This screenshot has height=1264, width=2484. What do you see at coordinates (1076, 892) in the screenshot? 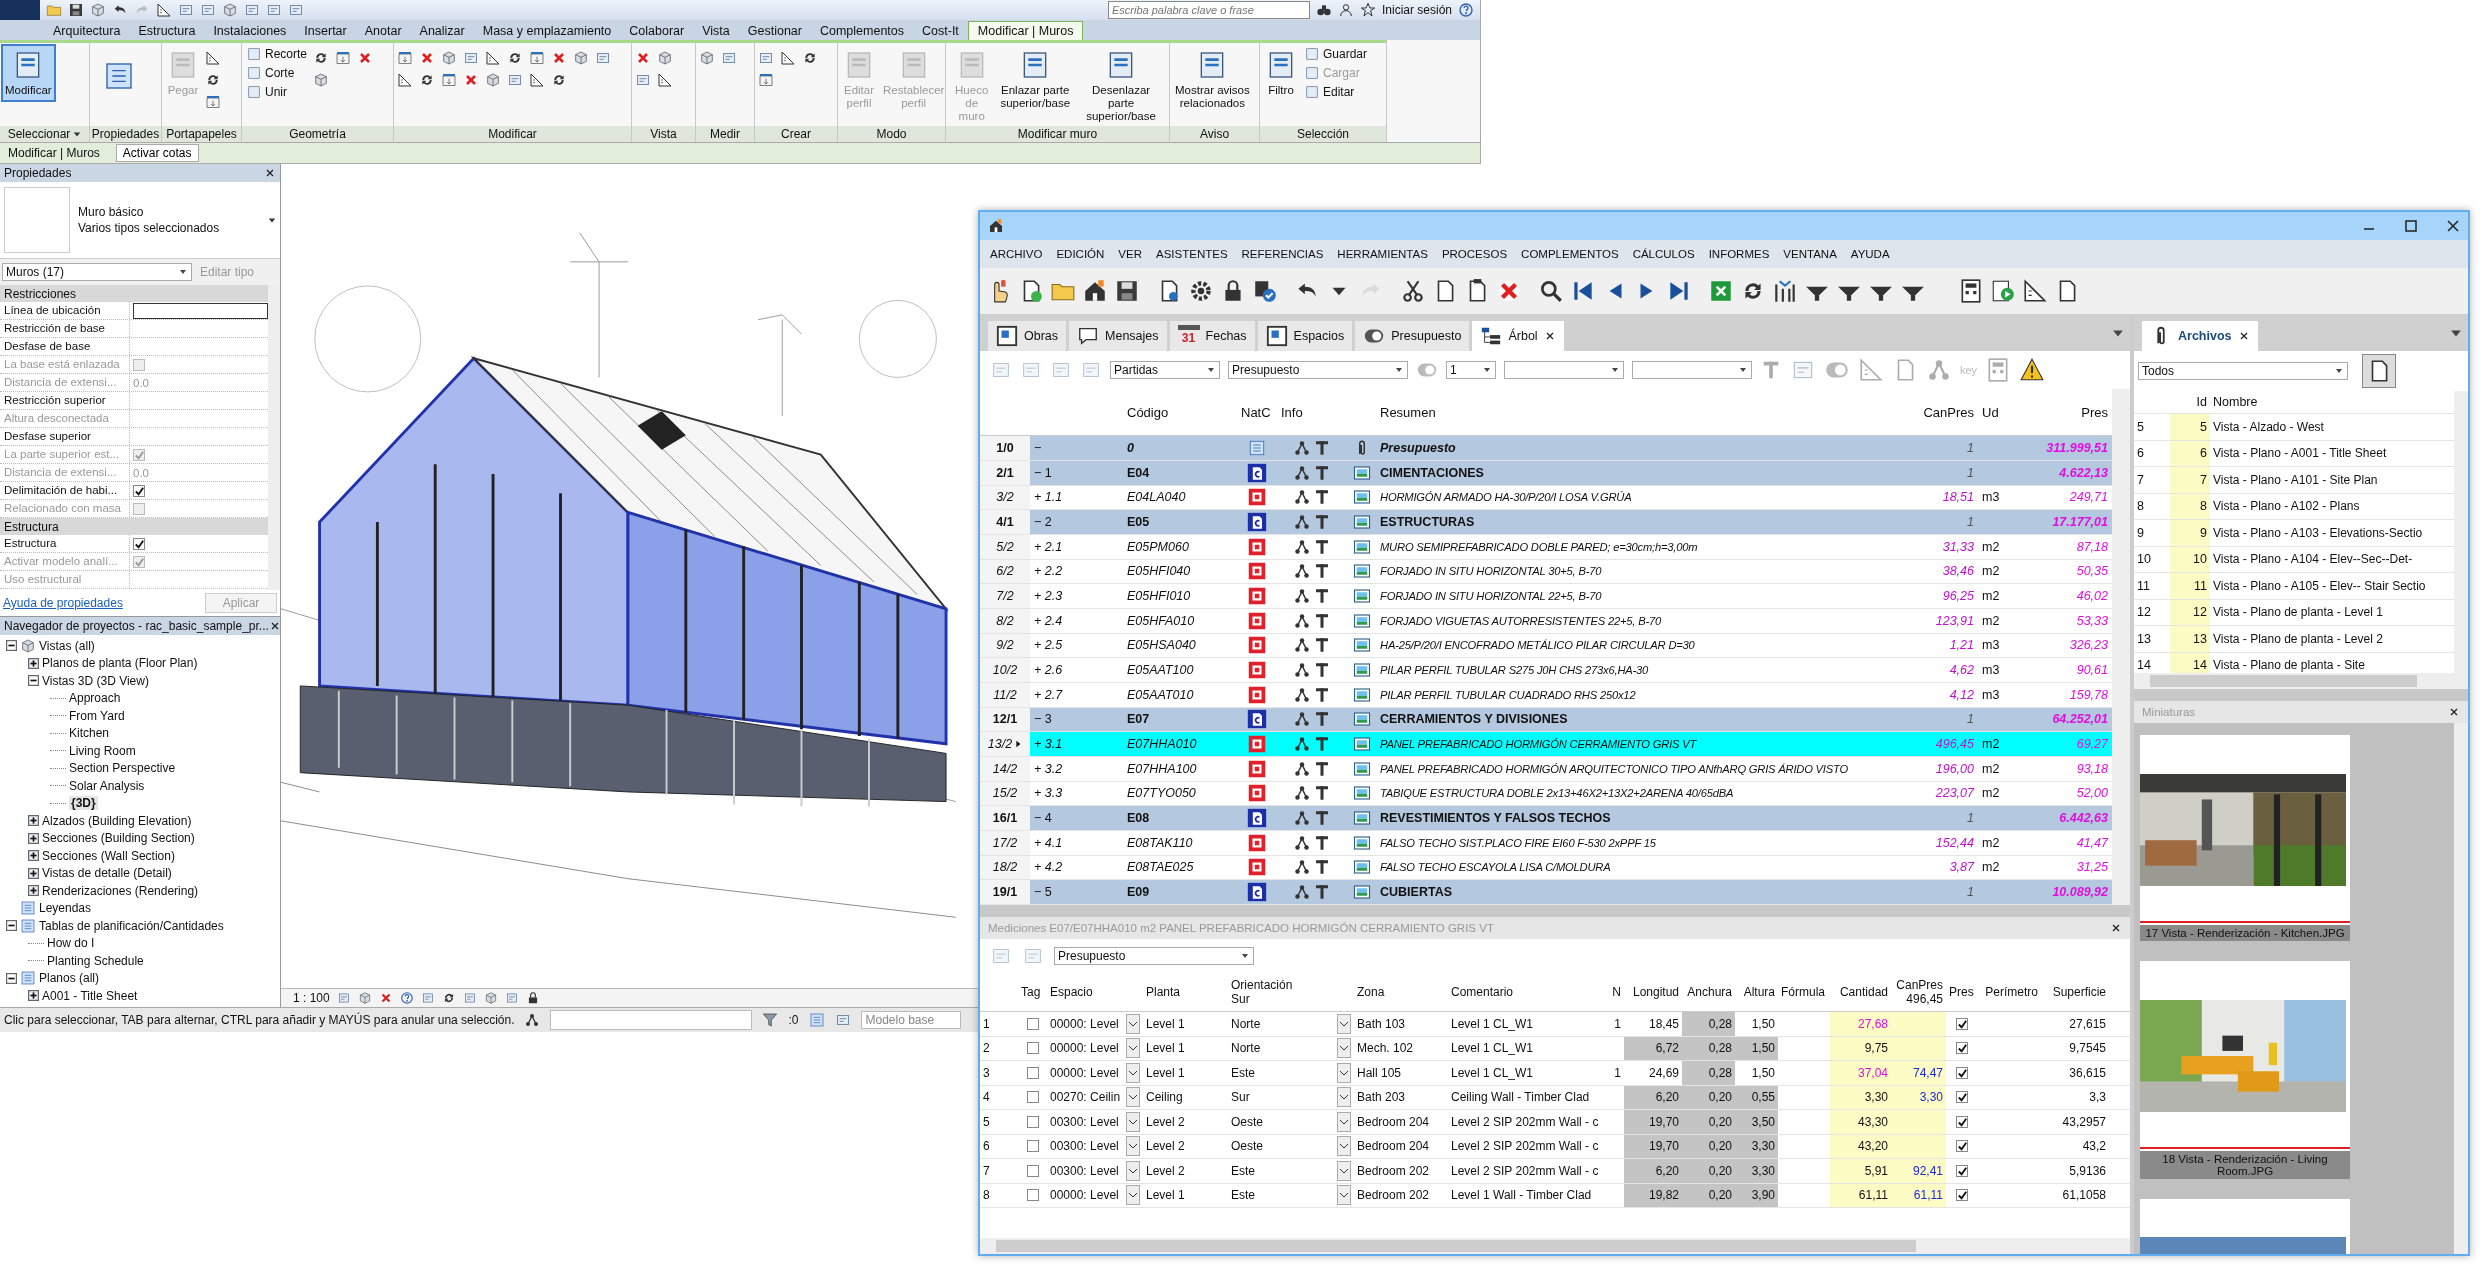
I see `outline-number: − 5` at bounding box center [1076, 892].